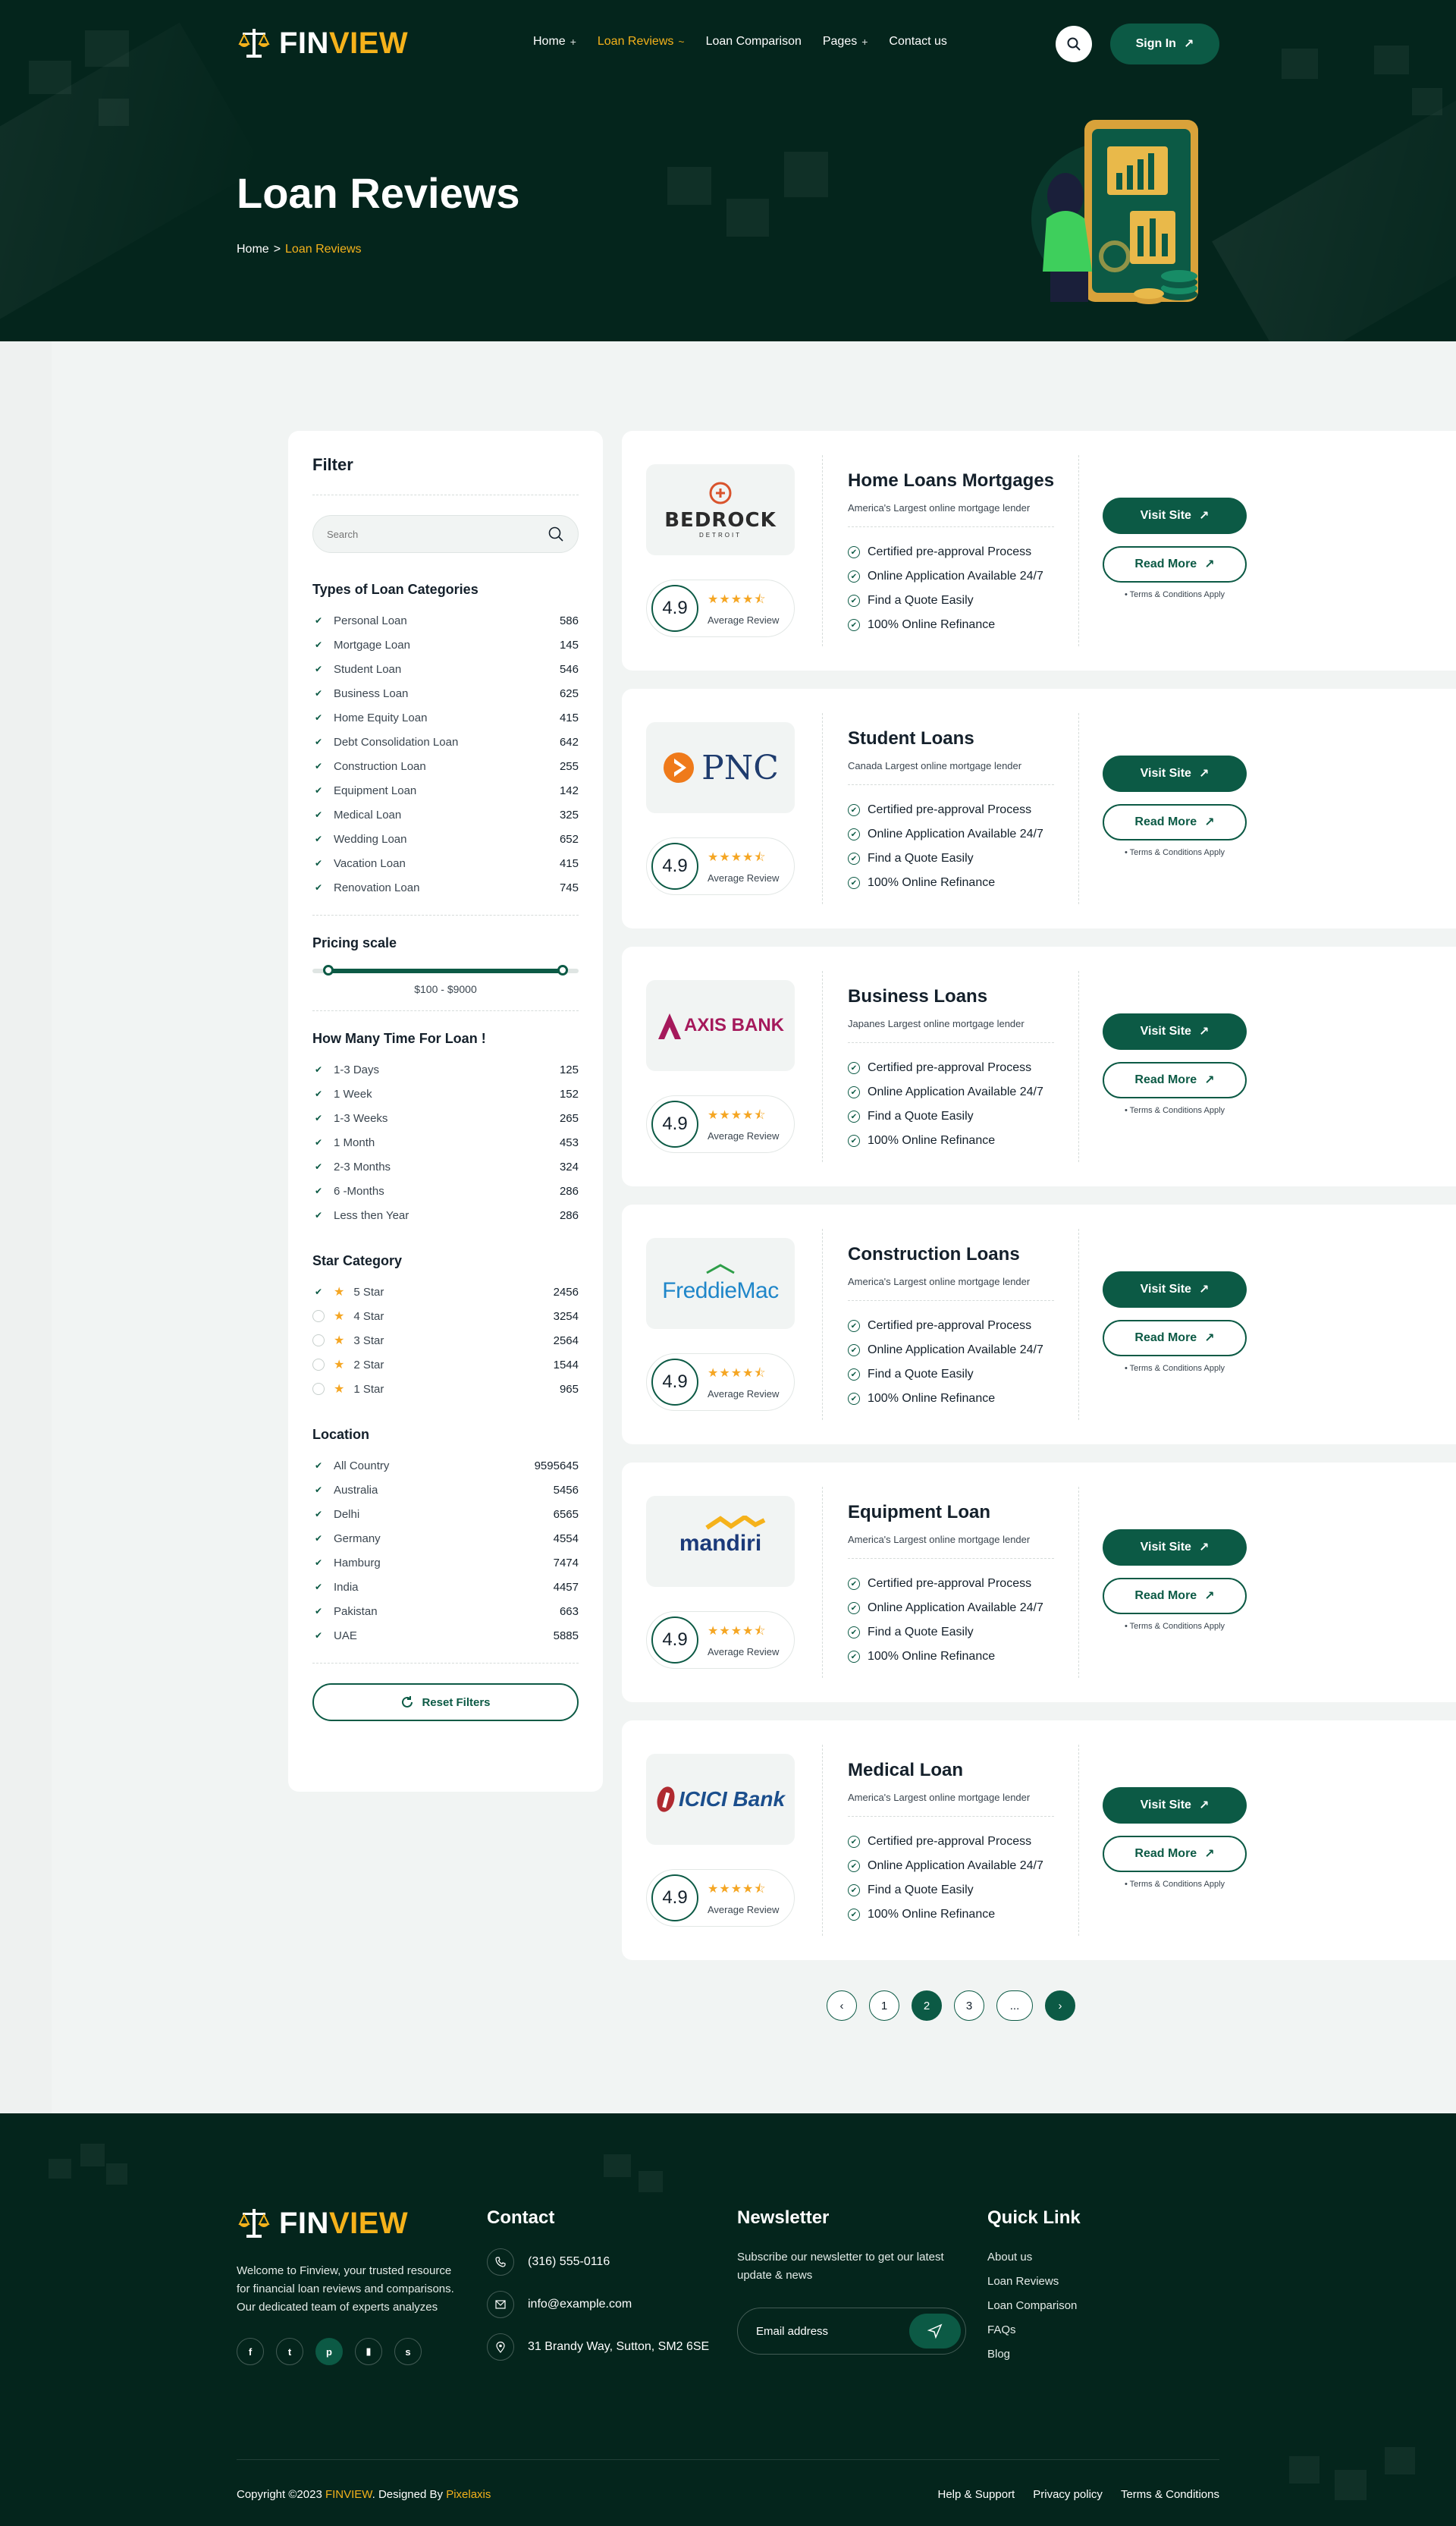  Describe the element at coordinates (445, 1316) in the screenshot. I see `star-option: ★ 4 Star 3254` at that location.